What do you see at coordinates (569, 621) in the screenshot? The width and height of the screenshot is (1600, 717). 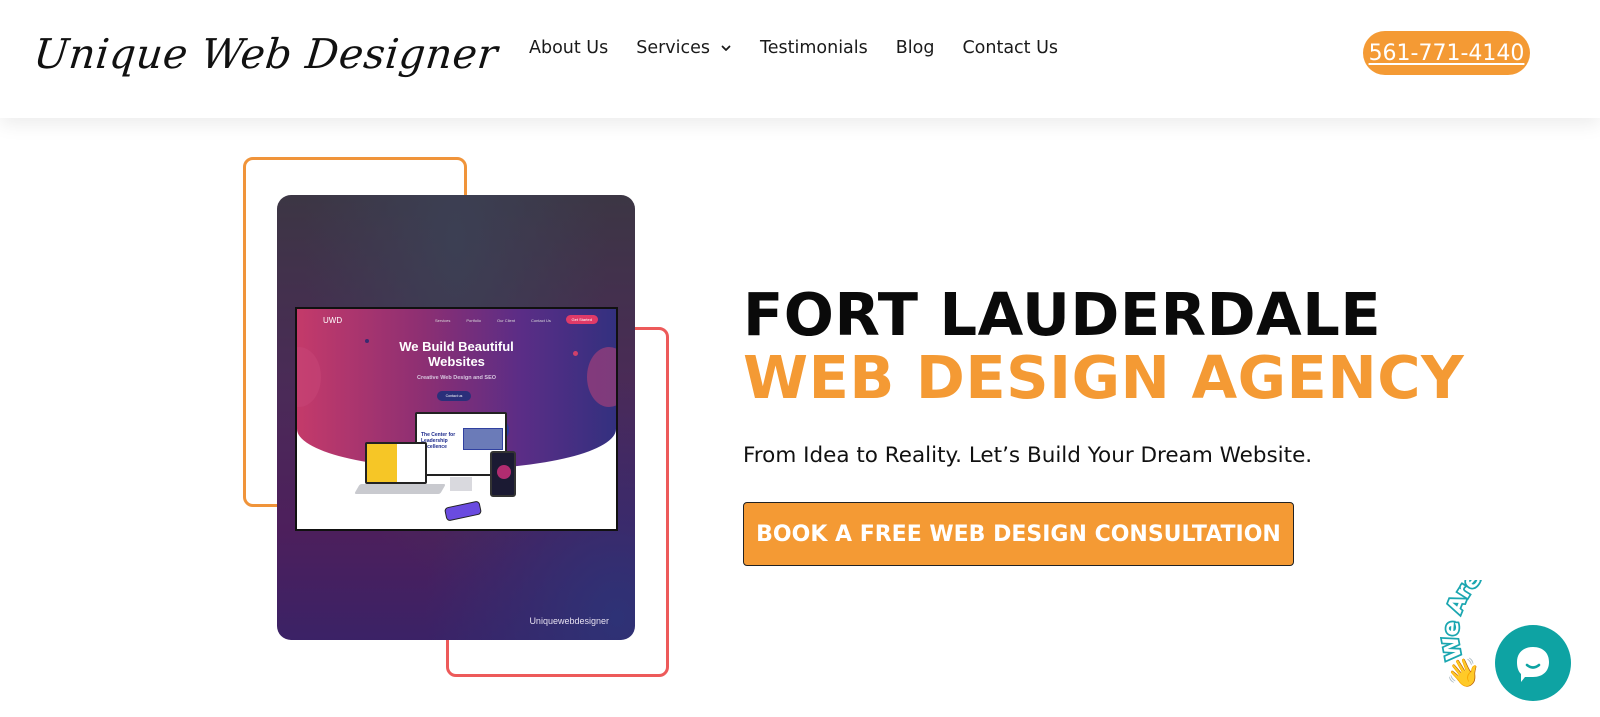 I see `image-watermark: Uniquewebdesigner` at bounding box center [569, 621].